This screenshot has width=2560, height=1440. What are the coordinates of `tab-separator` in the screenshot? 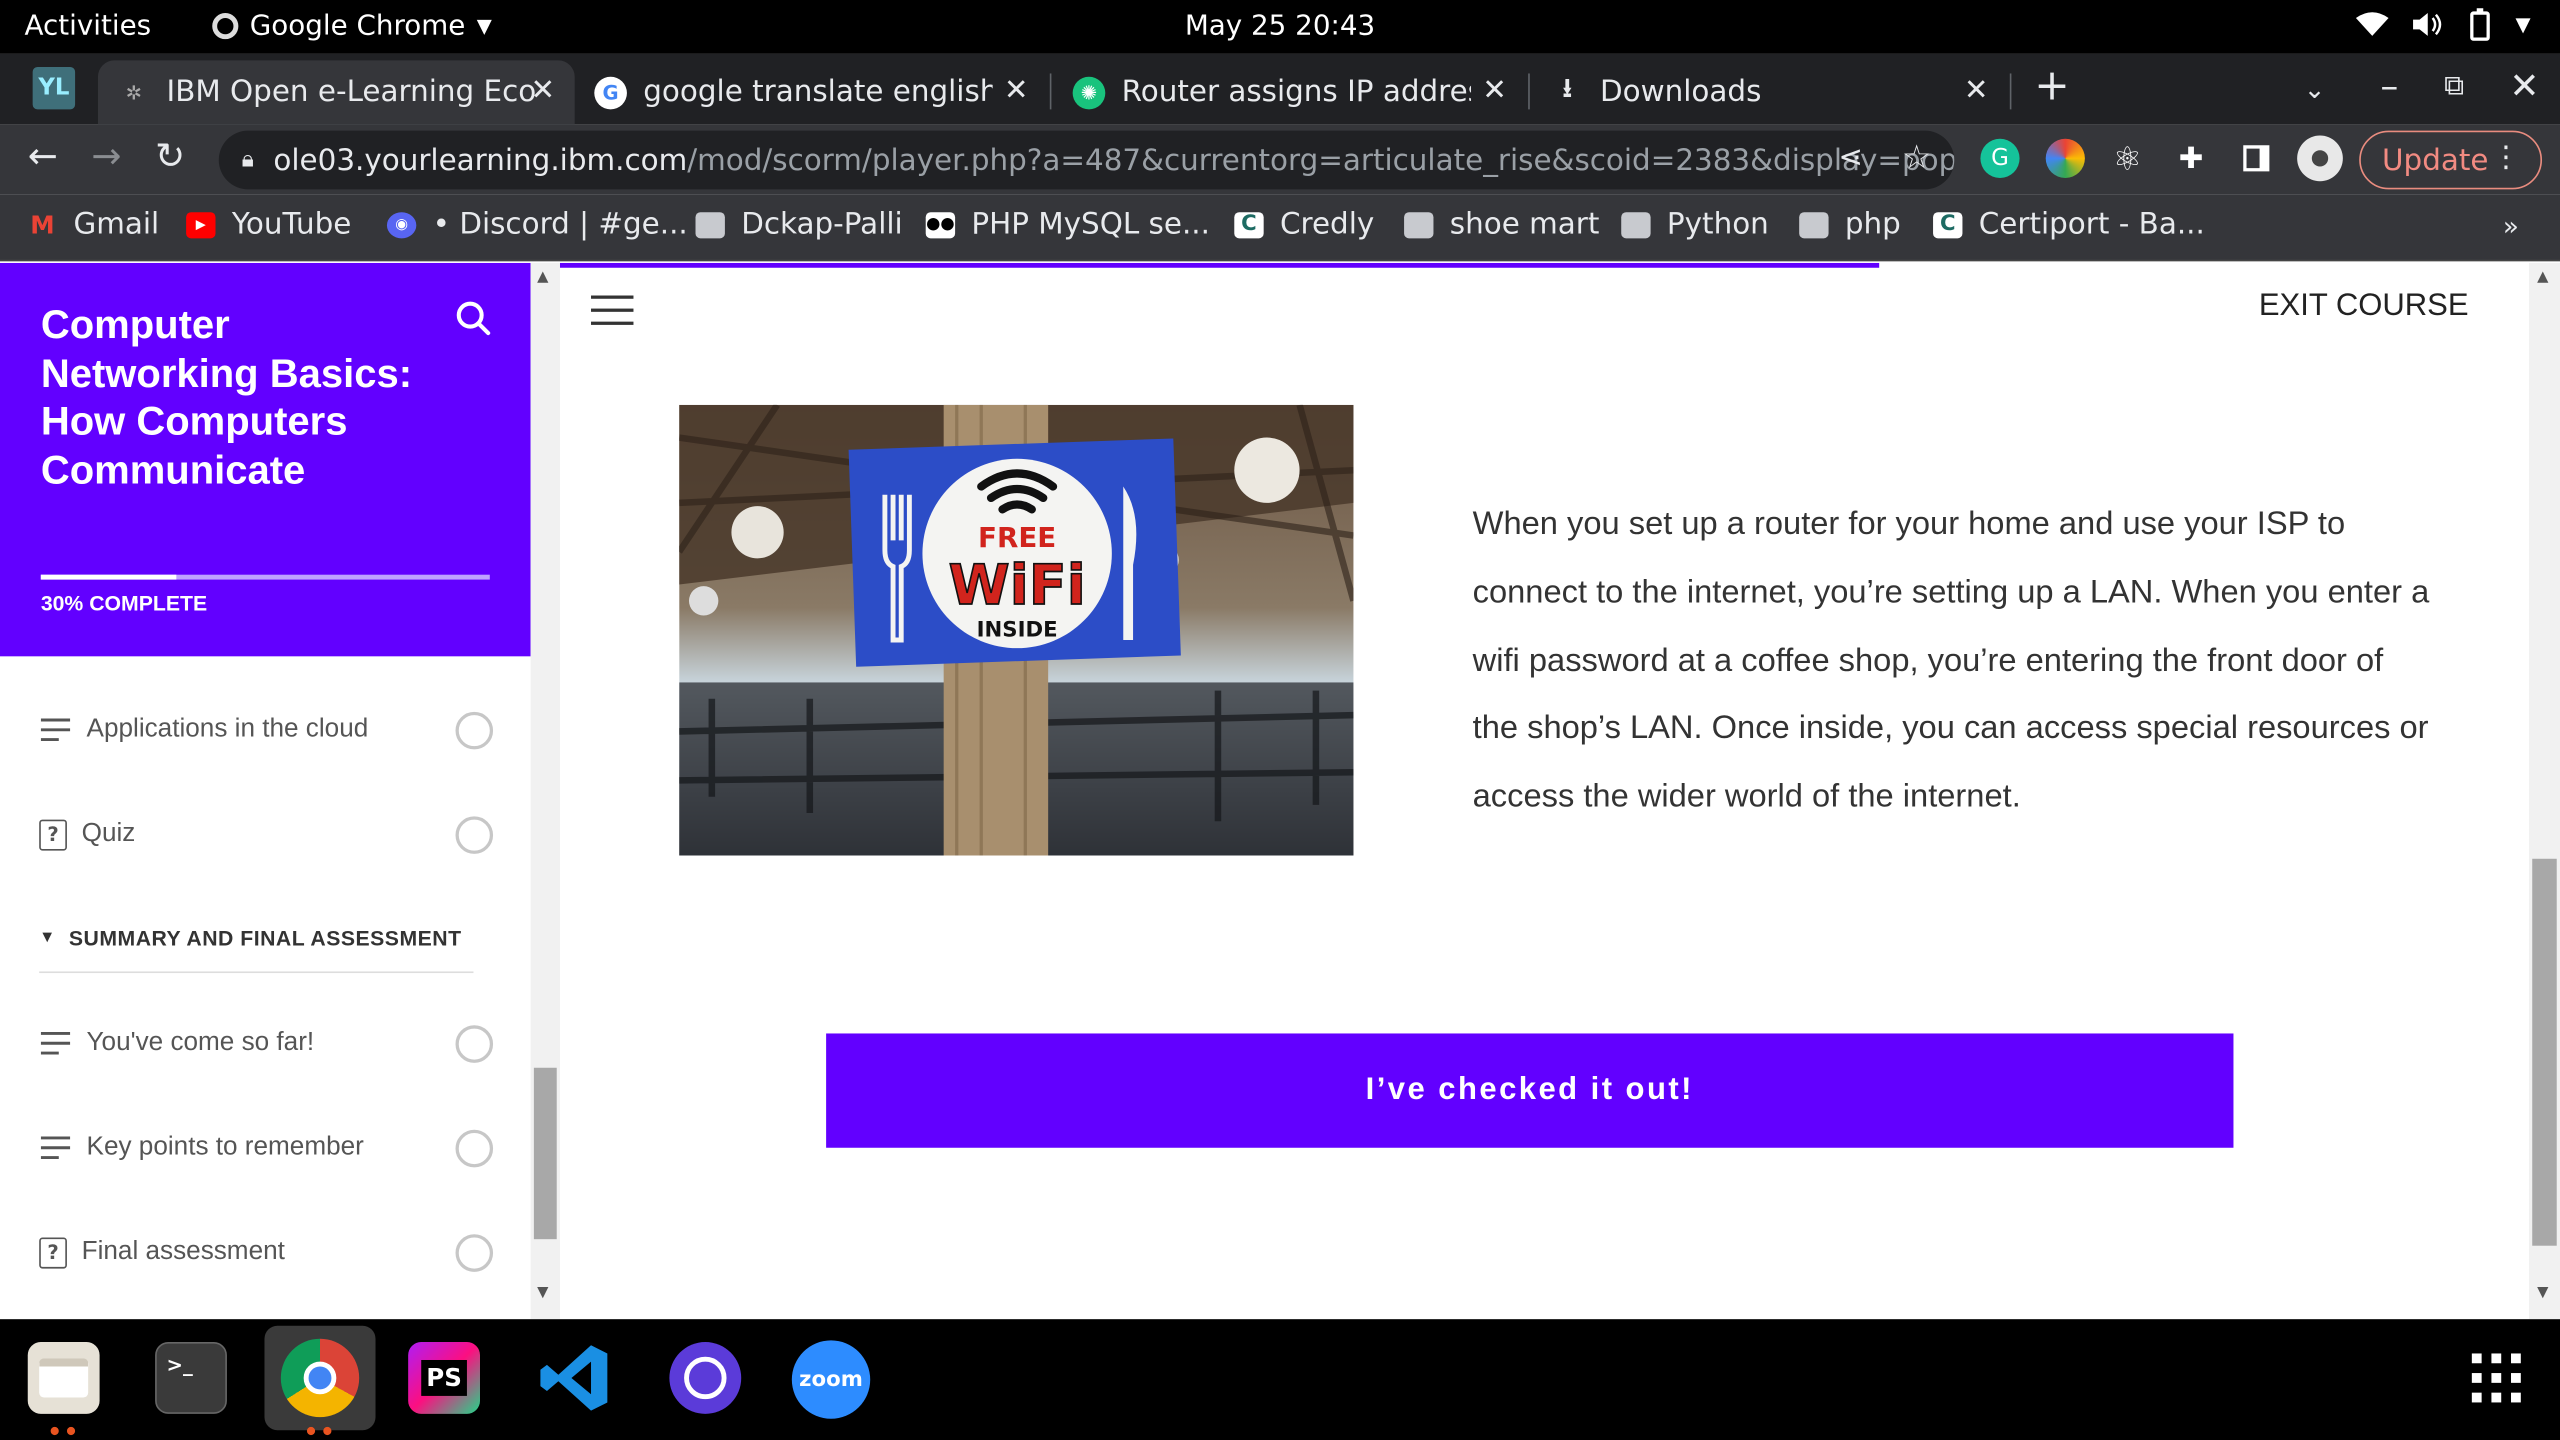 It's located at (2010, 91).